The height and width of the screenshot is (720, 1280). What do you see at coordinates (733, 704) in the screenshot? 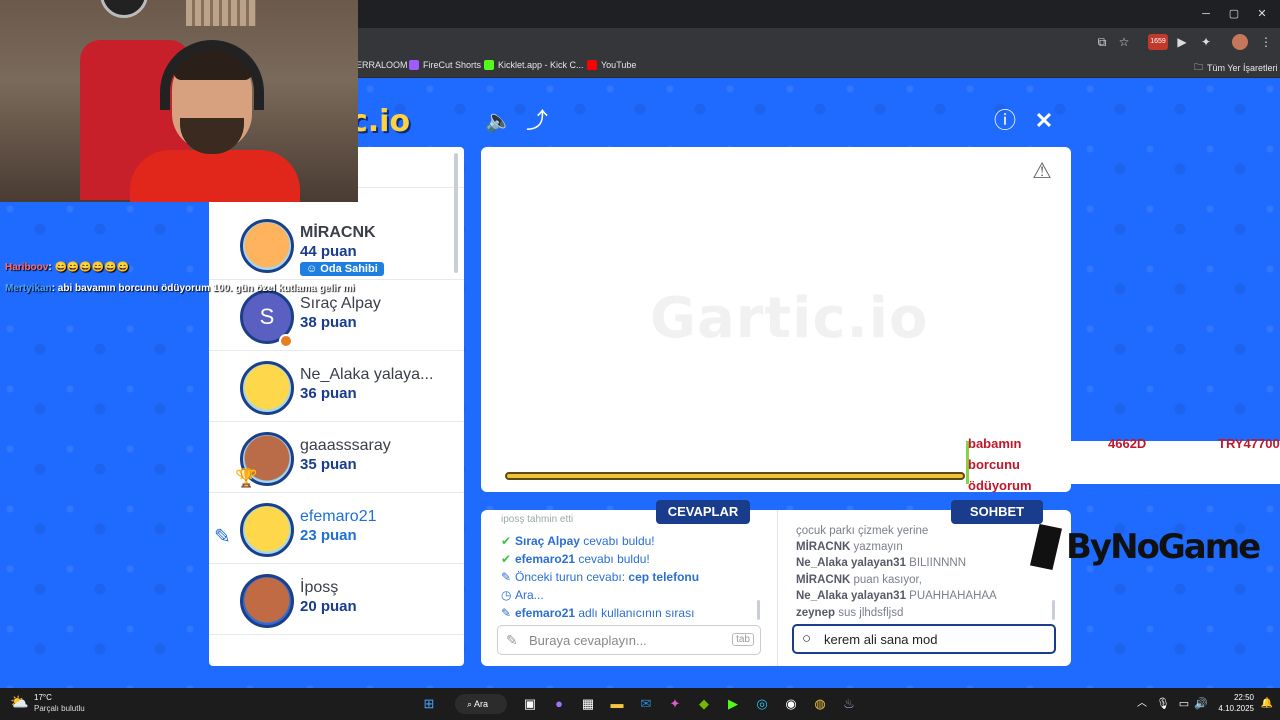
I see `kick-icon: ▶` at bounding box center [733, 704].